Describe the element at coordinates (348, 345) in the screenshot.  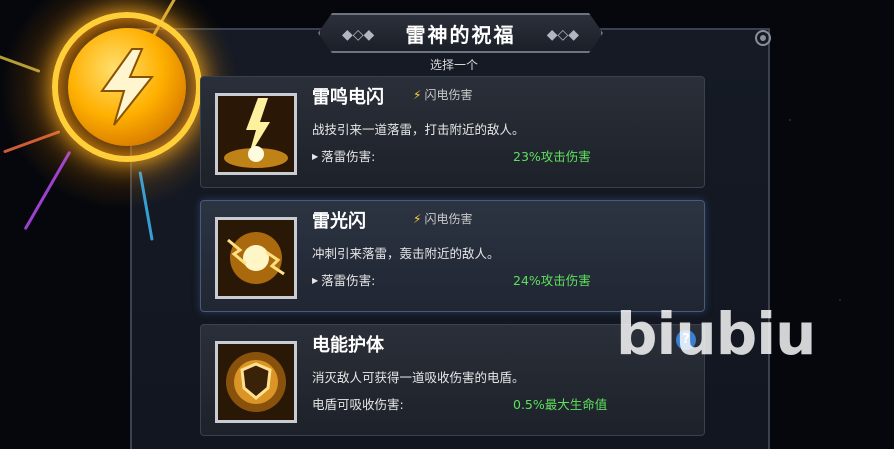
I see `blessing-name: 电能护体` at that location.